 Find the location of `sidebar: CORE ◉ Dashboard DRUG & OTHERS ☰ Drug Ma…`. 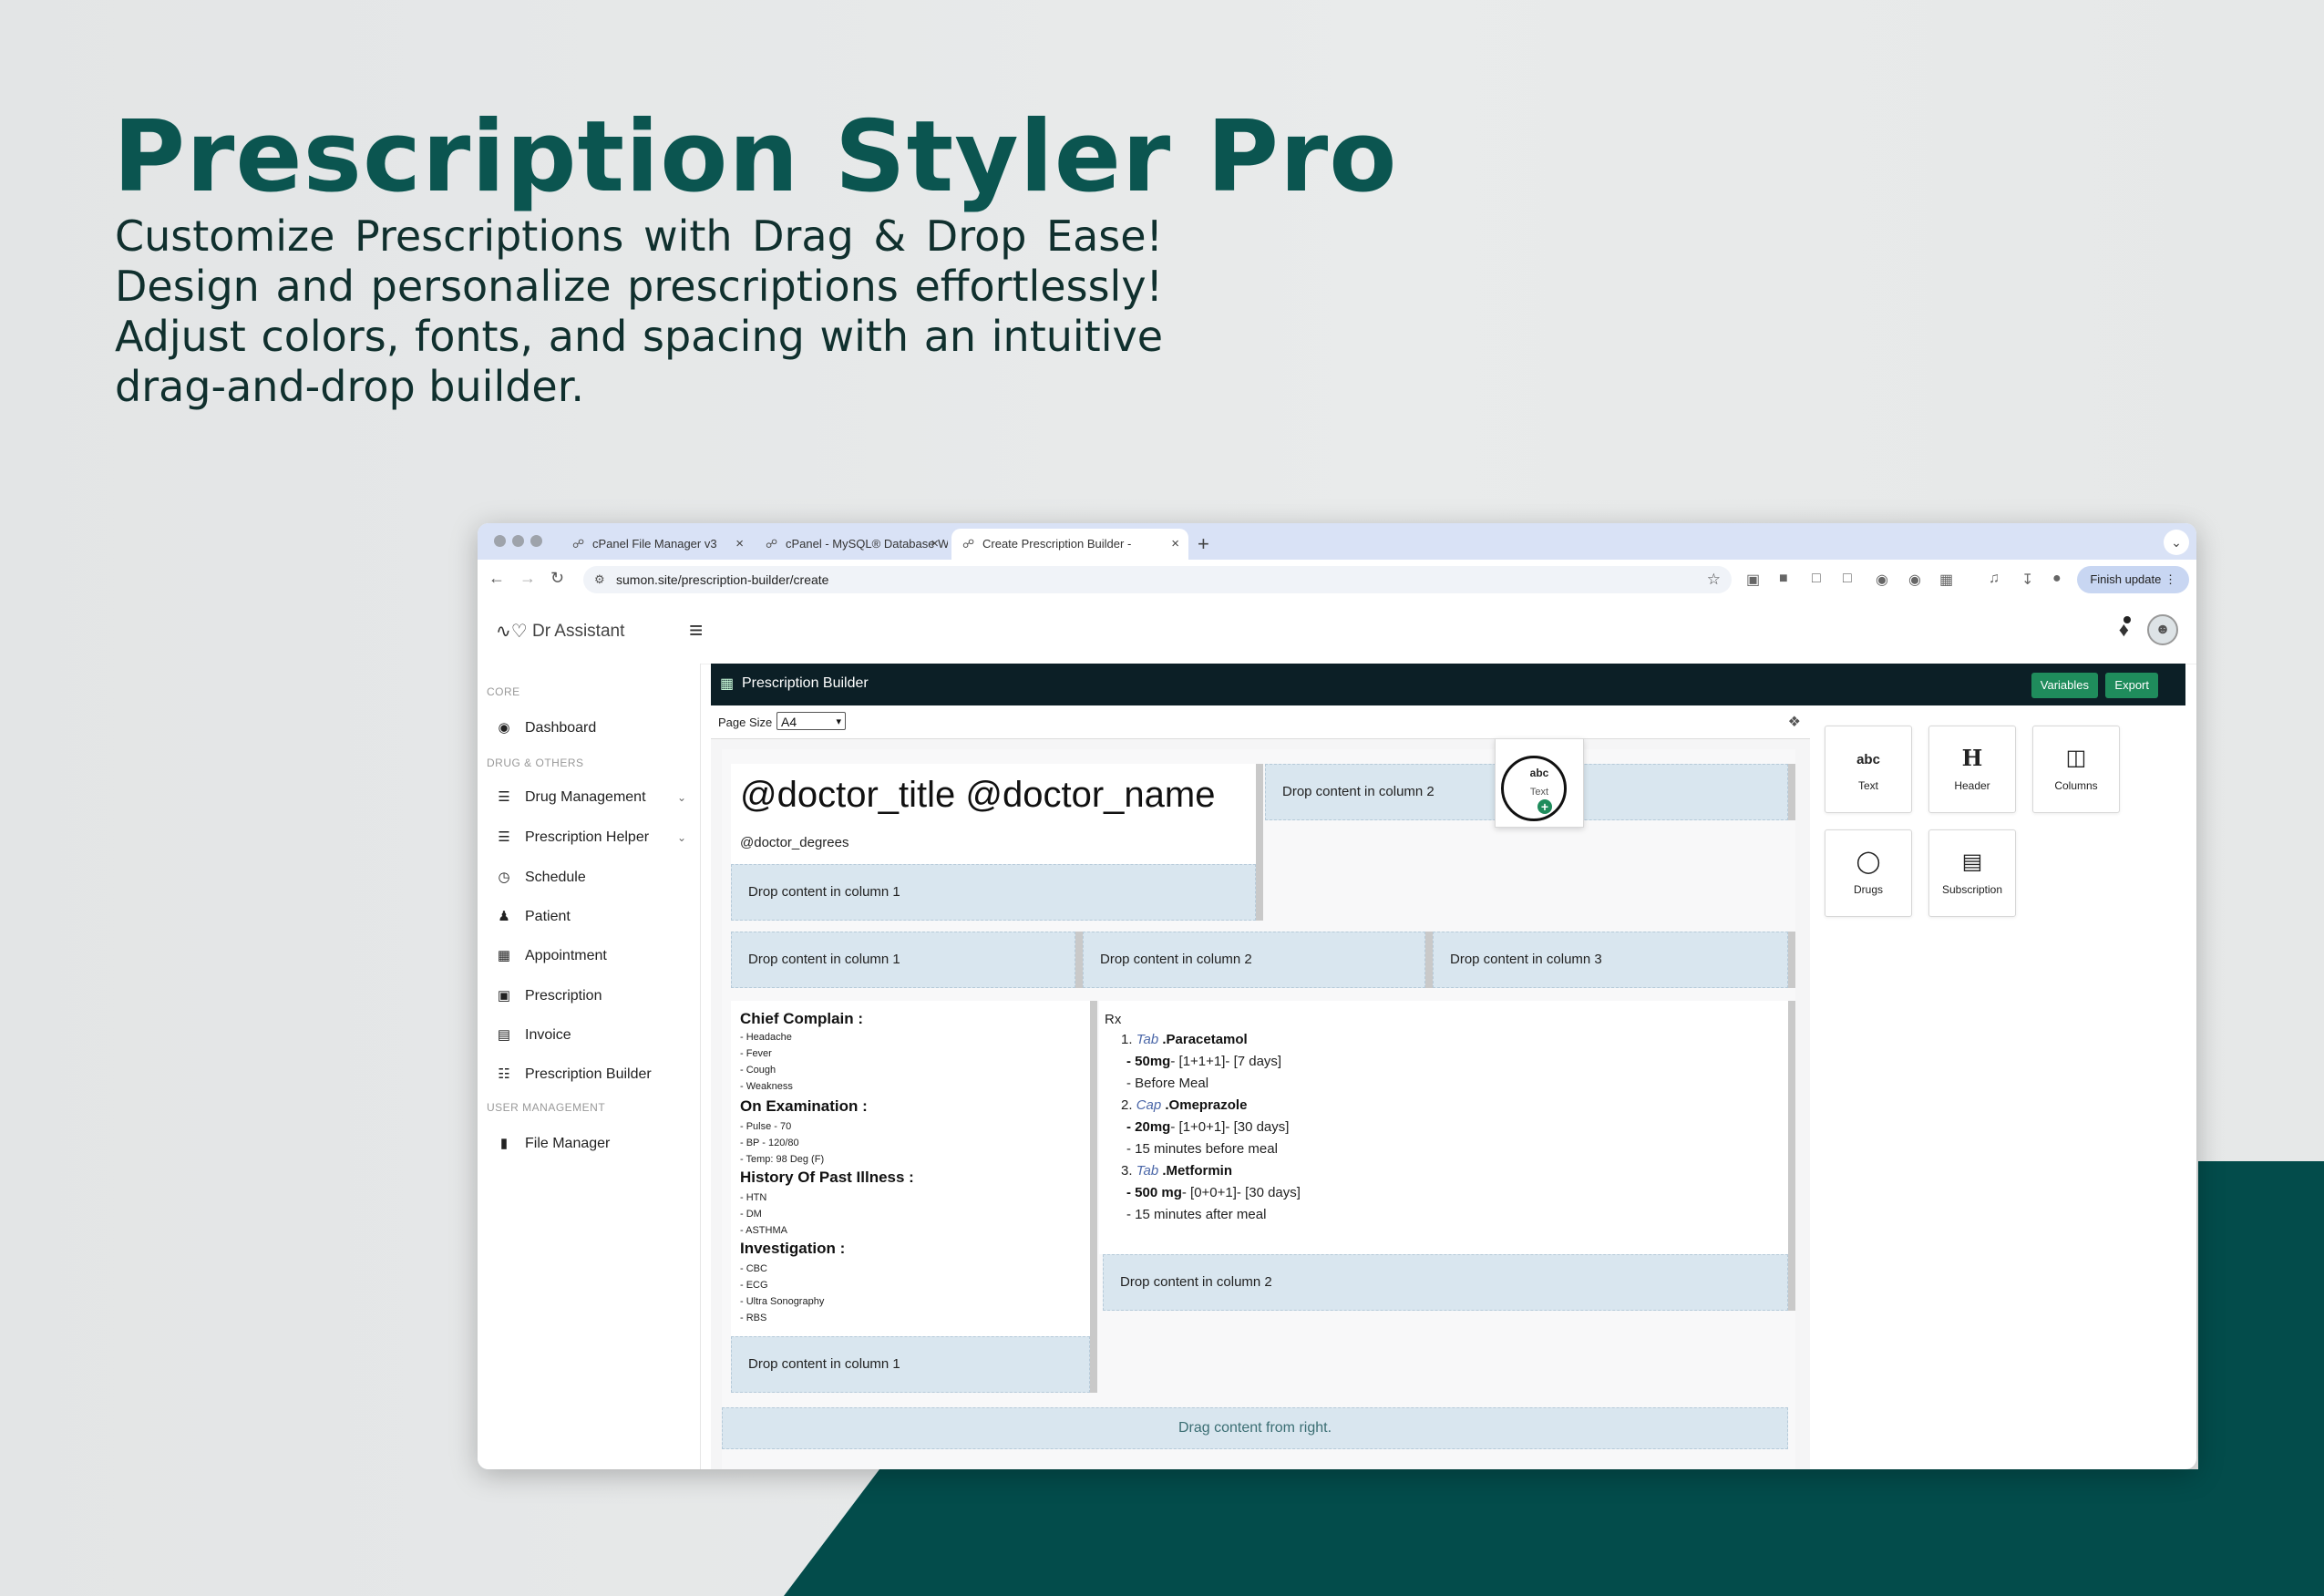

sidebar: CORE ◉ Dashboard DRUG & OTHERS ☰ Drug Ma… is located at coordinates (589, 1066).